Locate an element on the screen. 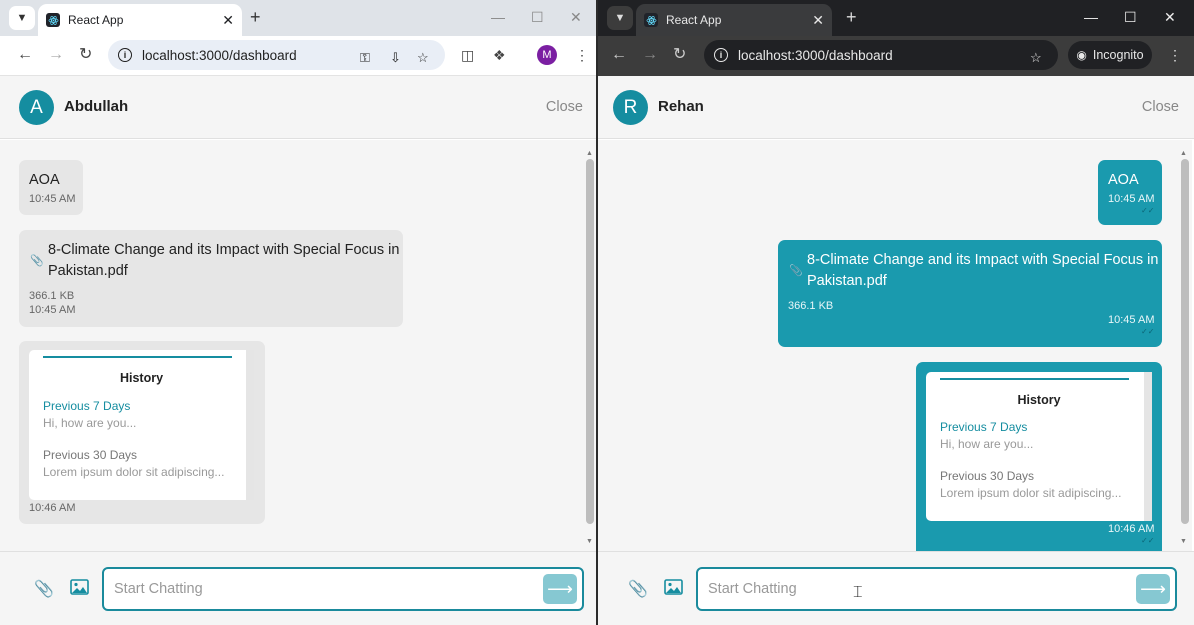 Image resolution: width=1194 pixels, height=625 pixels. avatar: R is located at coordinates (630, 107).